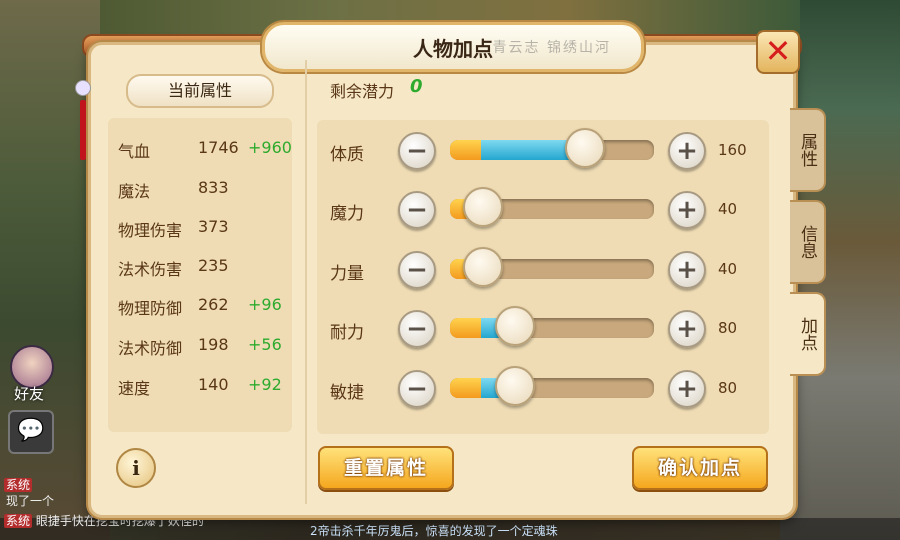  What do you see at coordinates (386, 468) in the screenshot?
I see `reset-attributes-button: 重置属性` at bounding box center [386, 468].